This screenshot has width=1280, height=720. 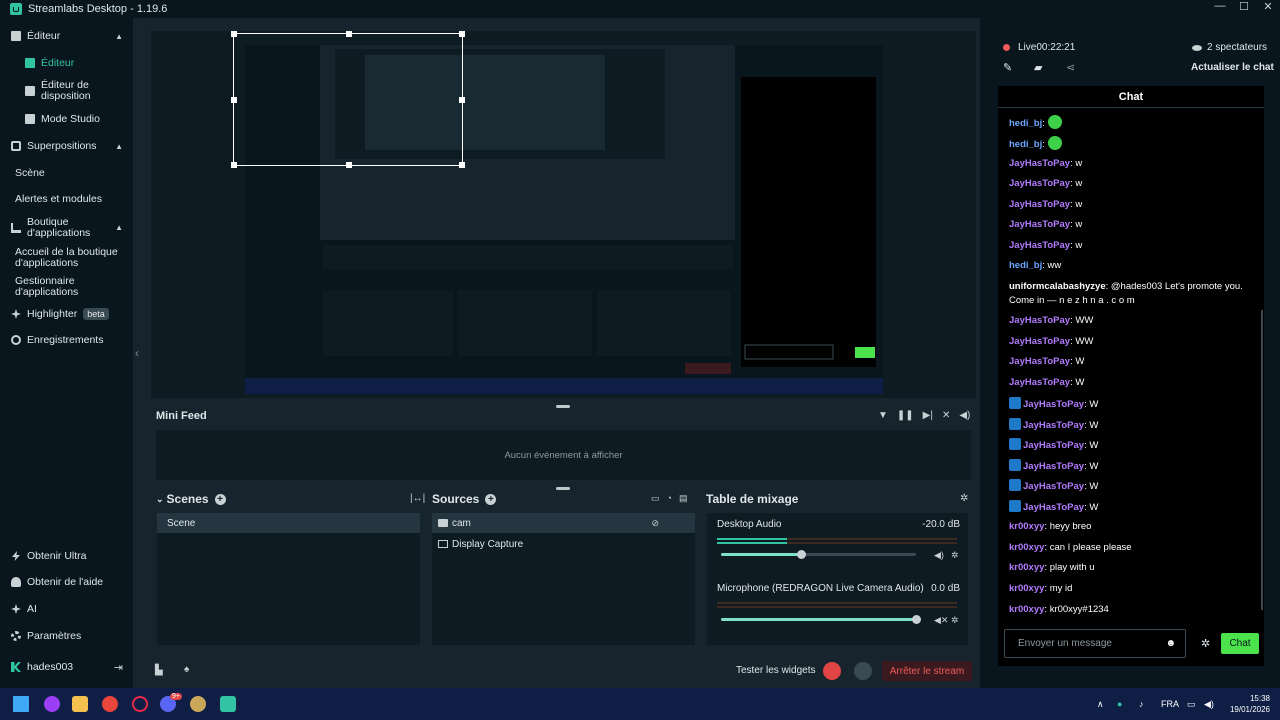 What do you see at coordinates (159, 670) in the screenshot?
I see `stats-icon: ▙` at bounding box center [159, 670].